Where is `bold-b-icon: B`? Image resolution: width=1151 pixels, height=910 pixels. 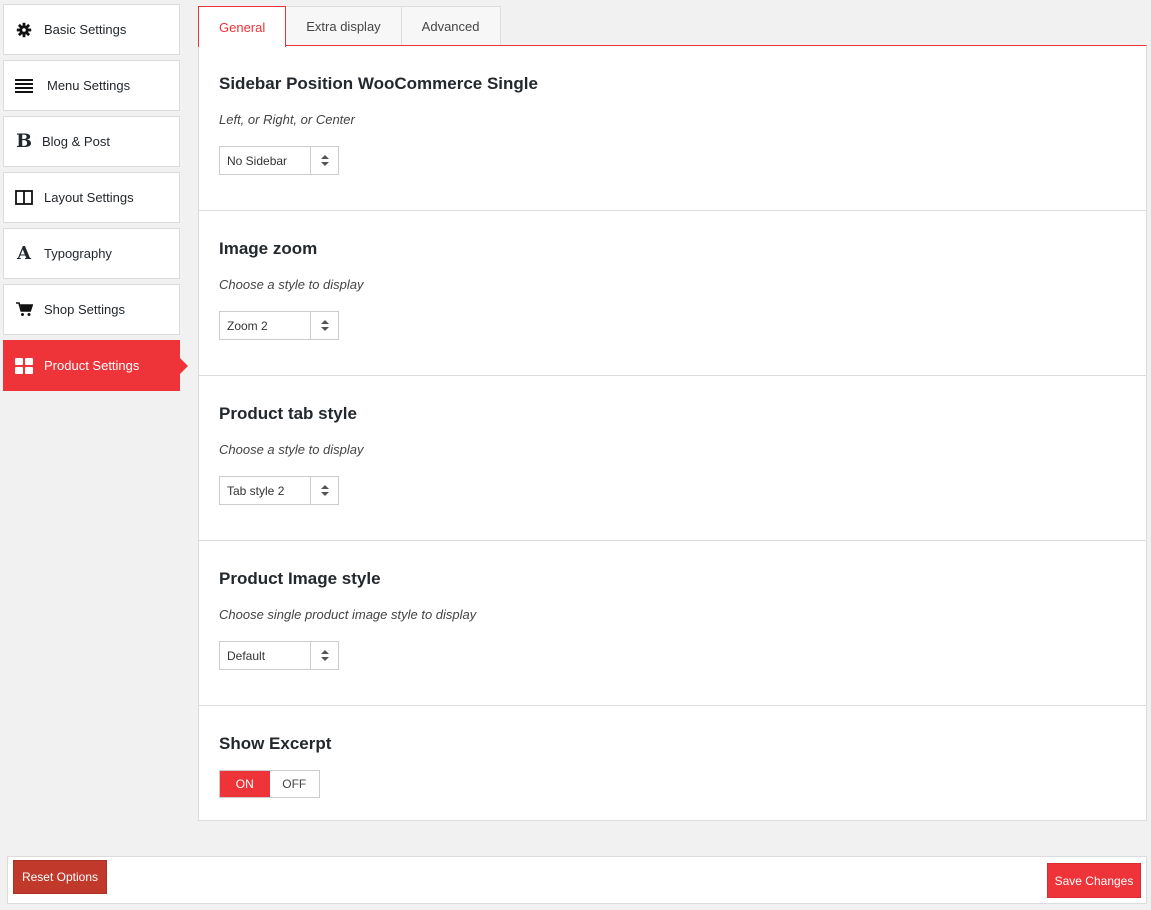
bold-b-icon: B is located at coordinates (24, 141).